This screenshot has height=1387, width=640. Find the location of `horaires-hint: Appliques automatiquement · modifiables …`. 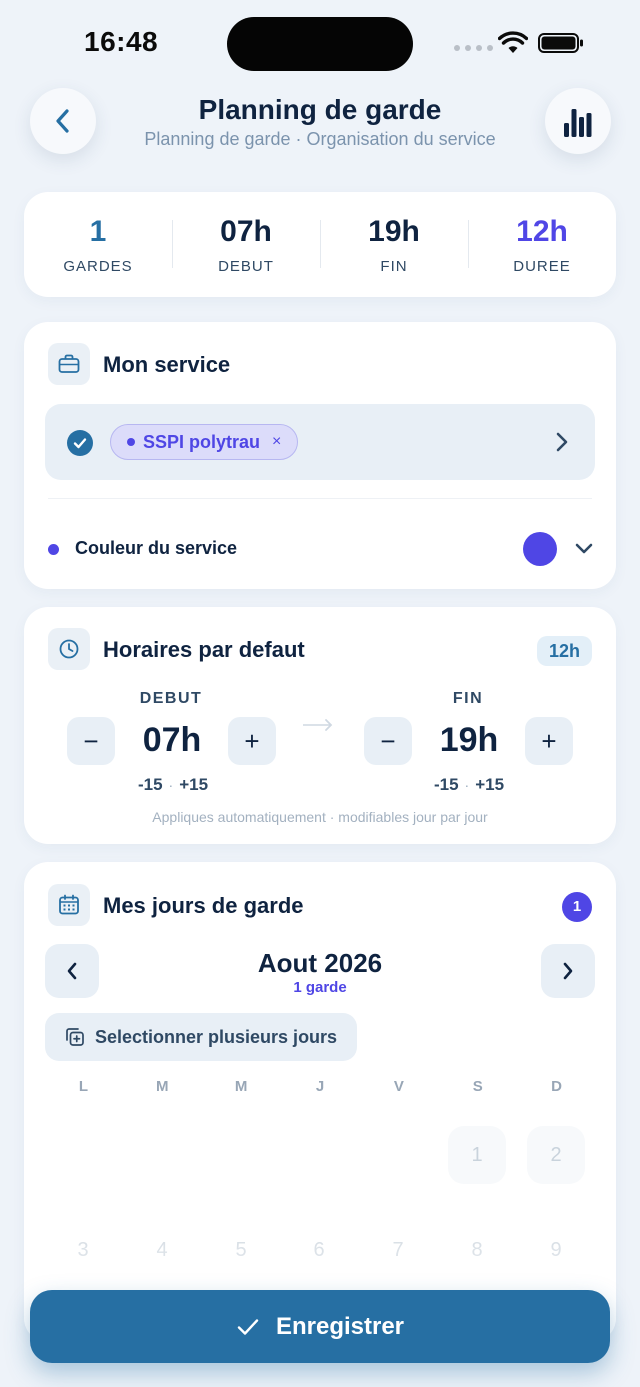

horaires-hint: Appliques automatiquement · modifiables … is located at coordinates (320, 817).